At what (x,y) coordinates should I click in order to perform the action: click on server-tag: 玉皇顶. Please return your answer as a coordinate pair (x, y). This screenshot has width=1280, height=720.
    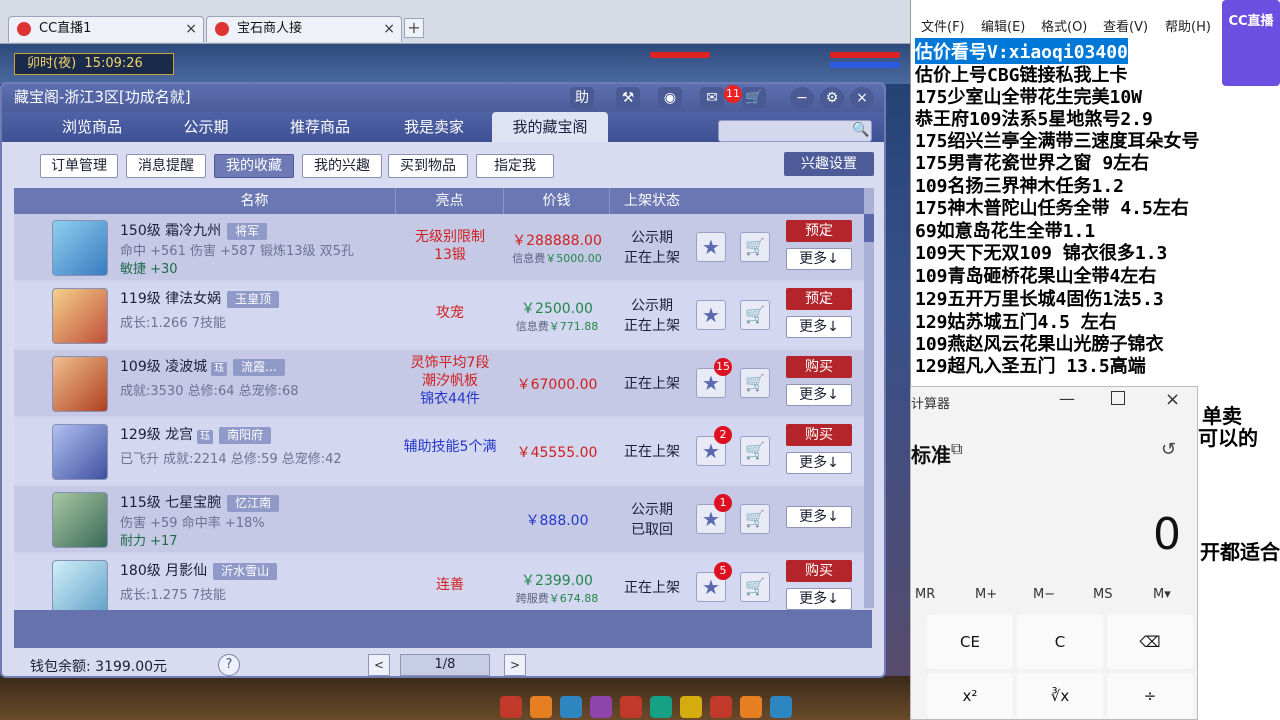
    Looking at the image, I should click on (253, 299).